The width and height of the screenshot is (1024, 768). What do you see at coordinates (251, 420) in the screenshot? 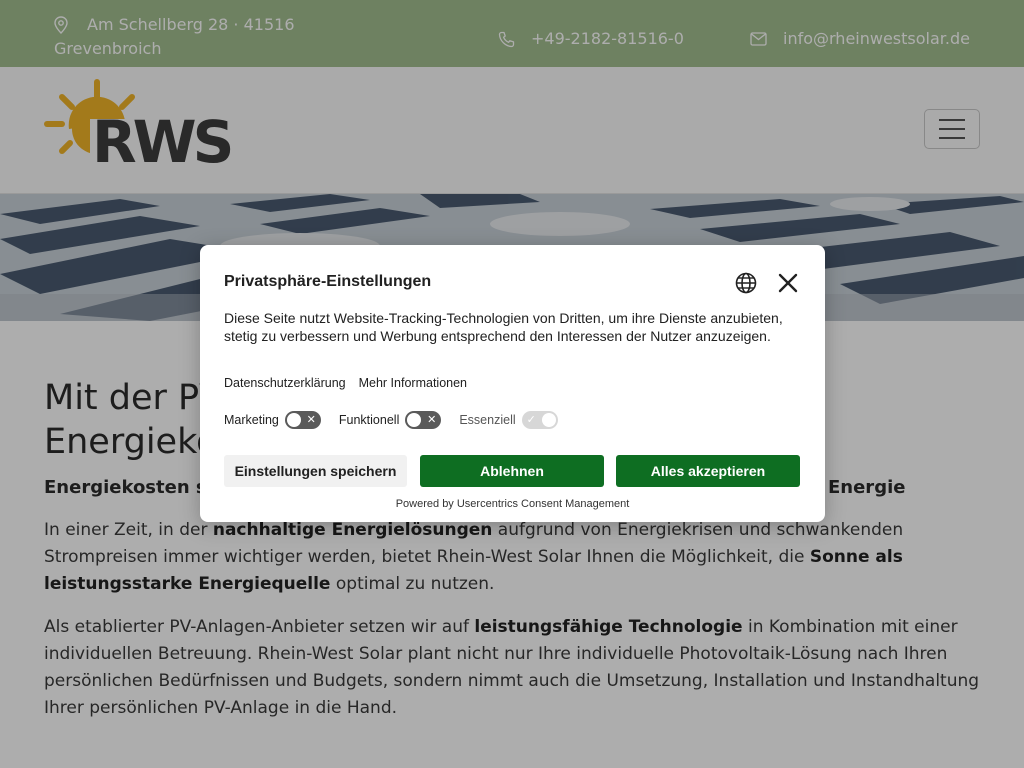
I see `toggle-label: Marketing` at bounding box center [251, 420].